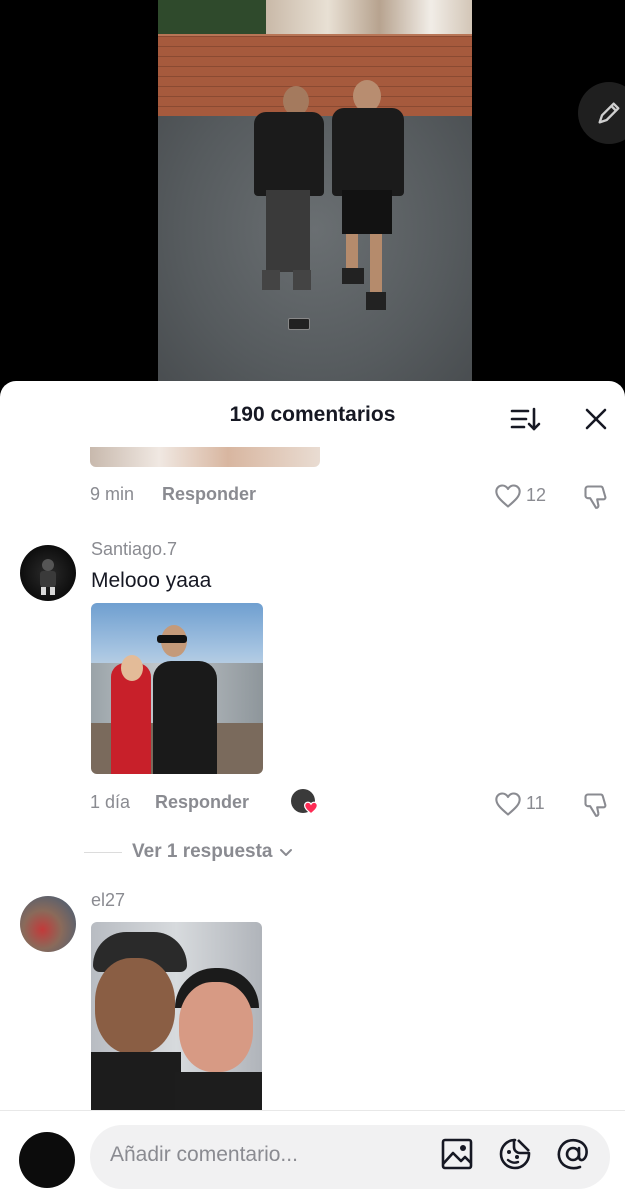  What do you see at coordinates (596, 419) in the screenshot?
I see `close-icon` at bounding box center [596, 419].